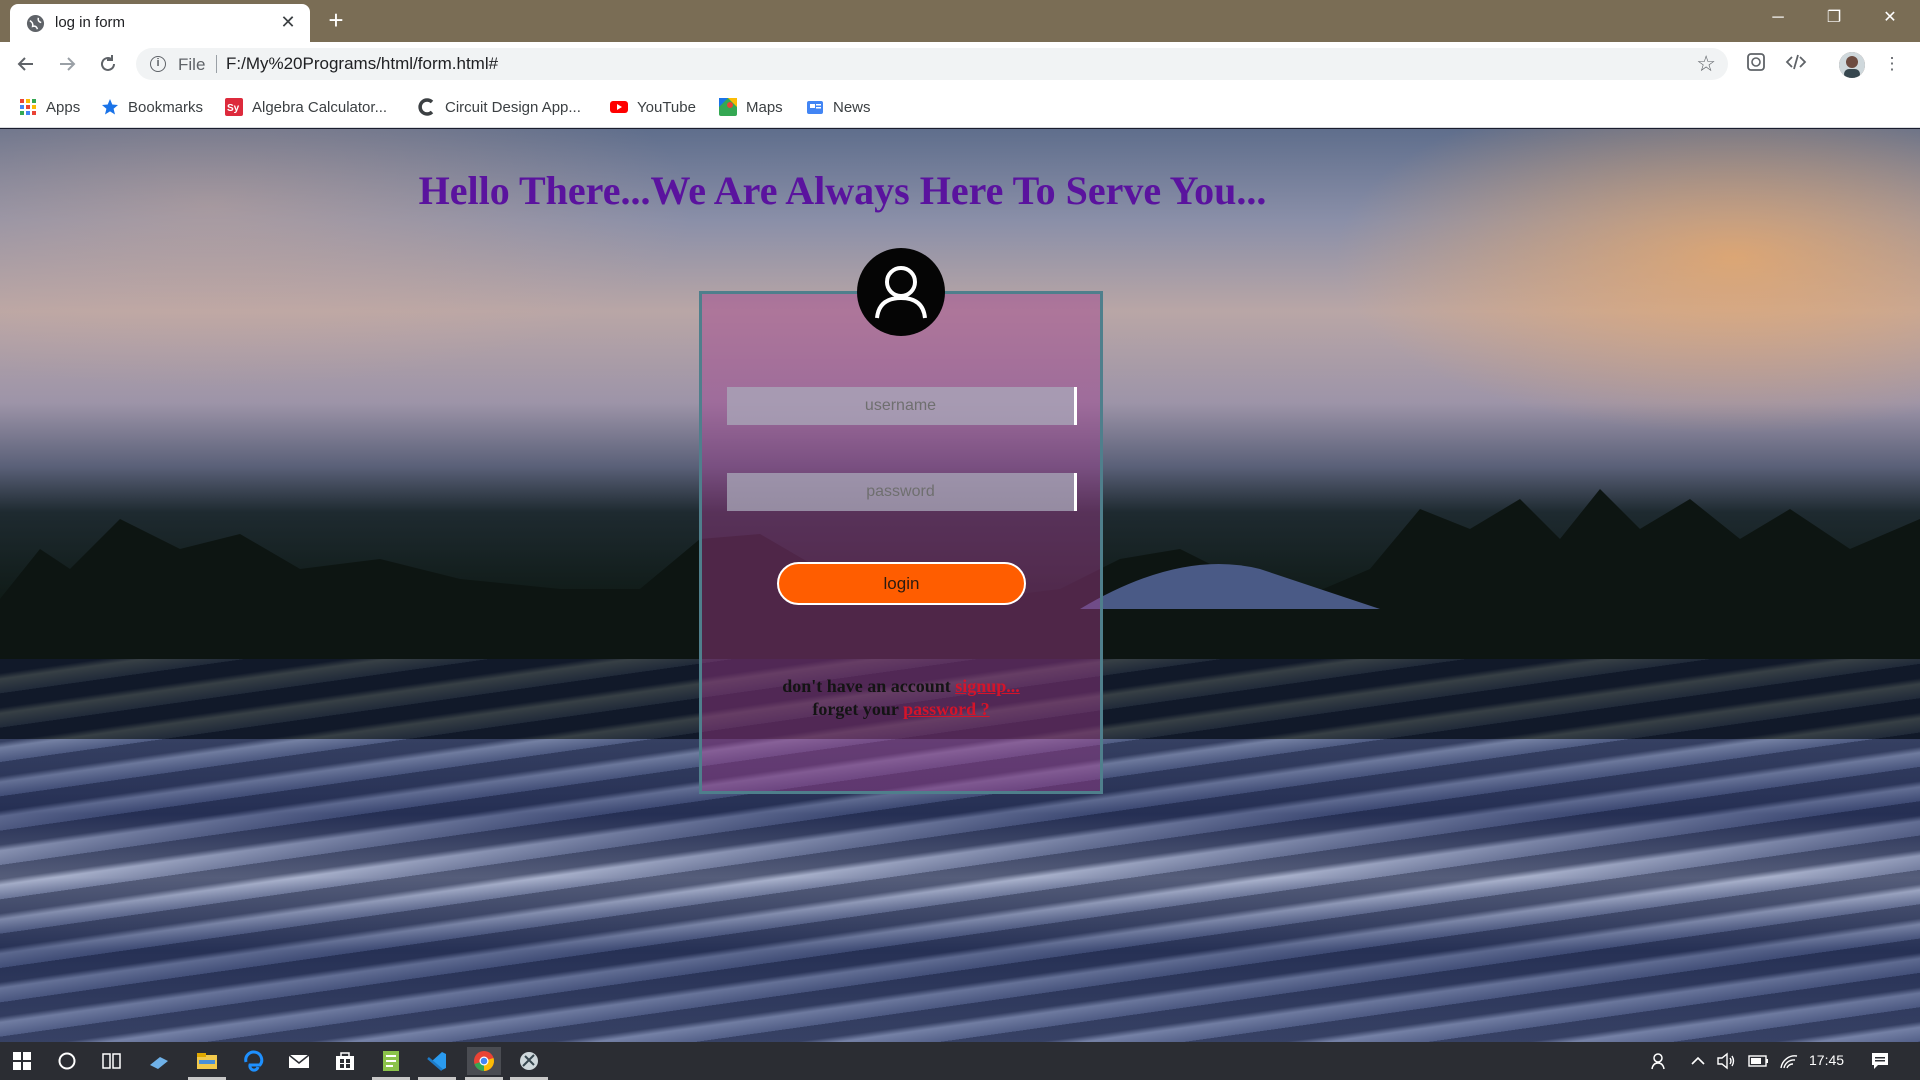 This screenshot has width=1920, height=1080. What do you see at coordinates (728, 107) in the screenshot?
I see `maps-icon` at bounding box center [728, 107].